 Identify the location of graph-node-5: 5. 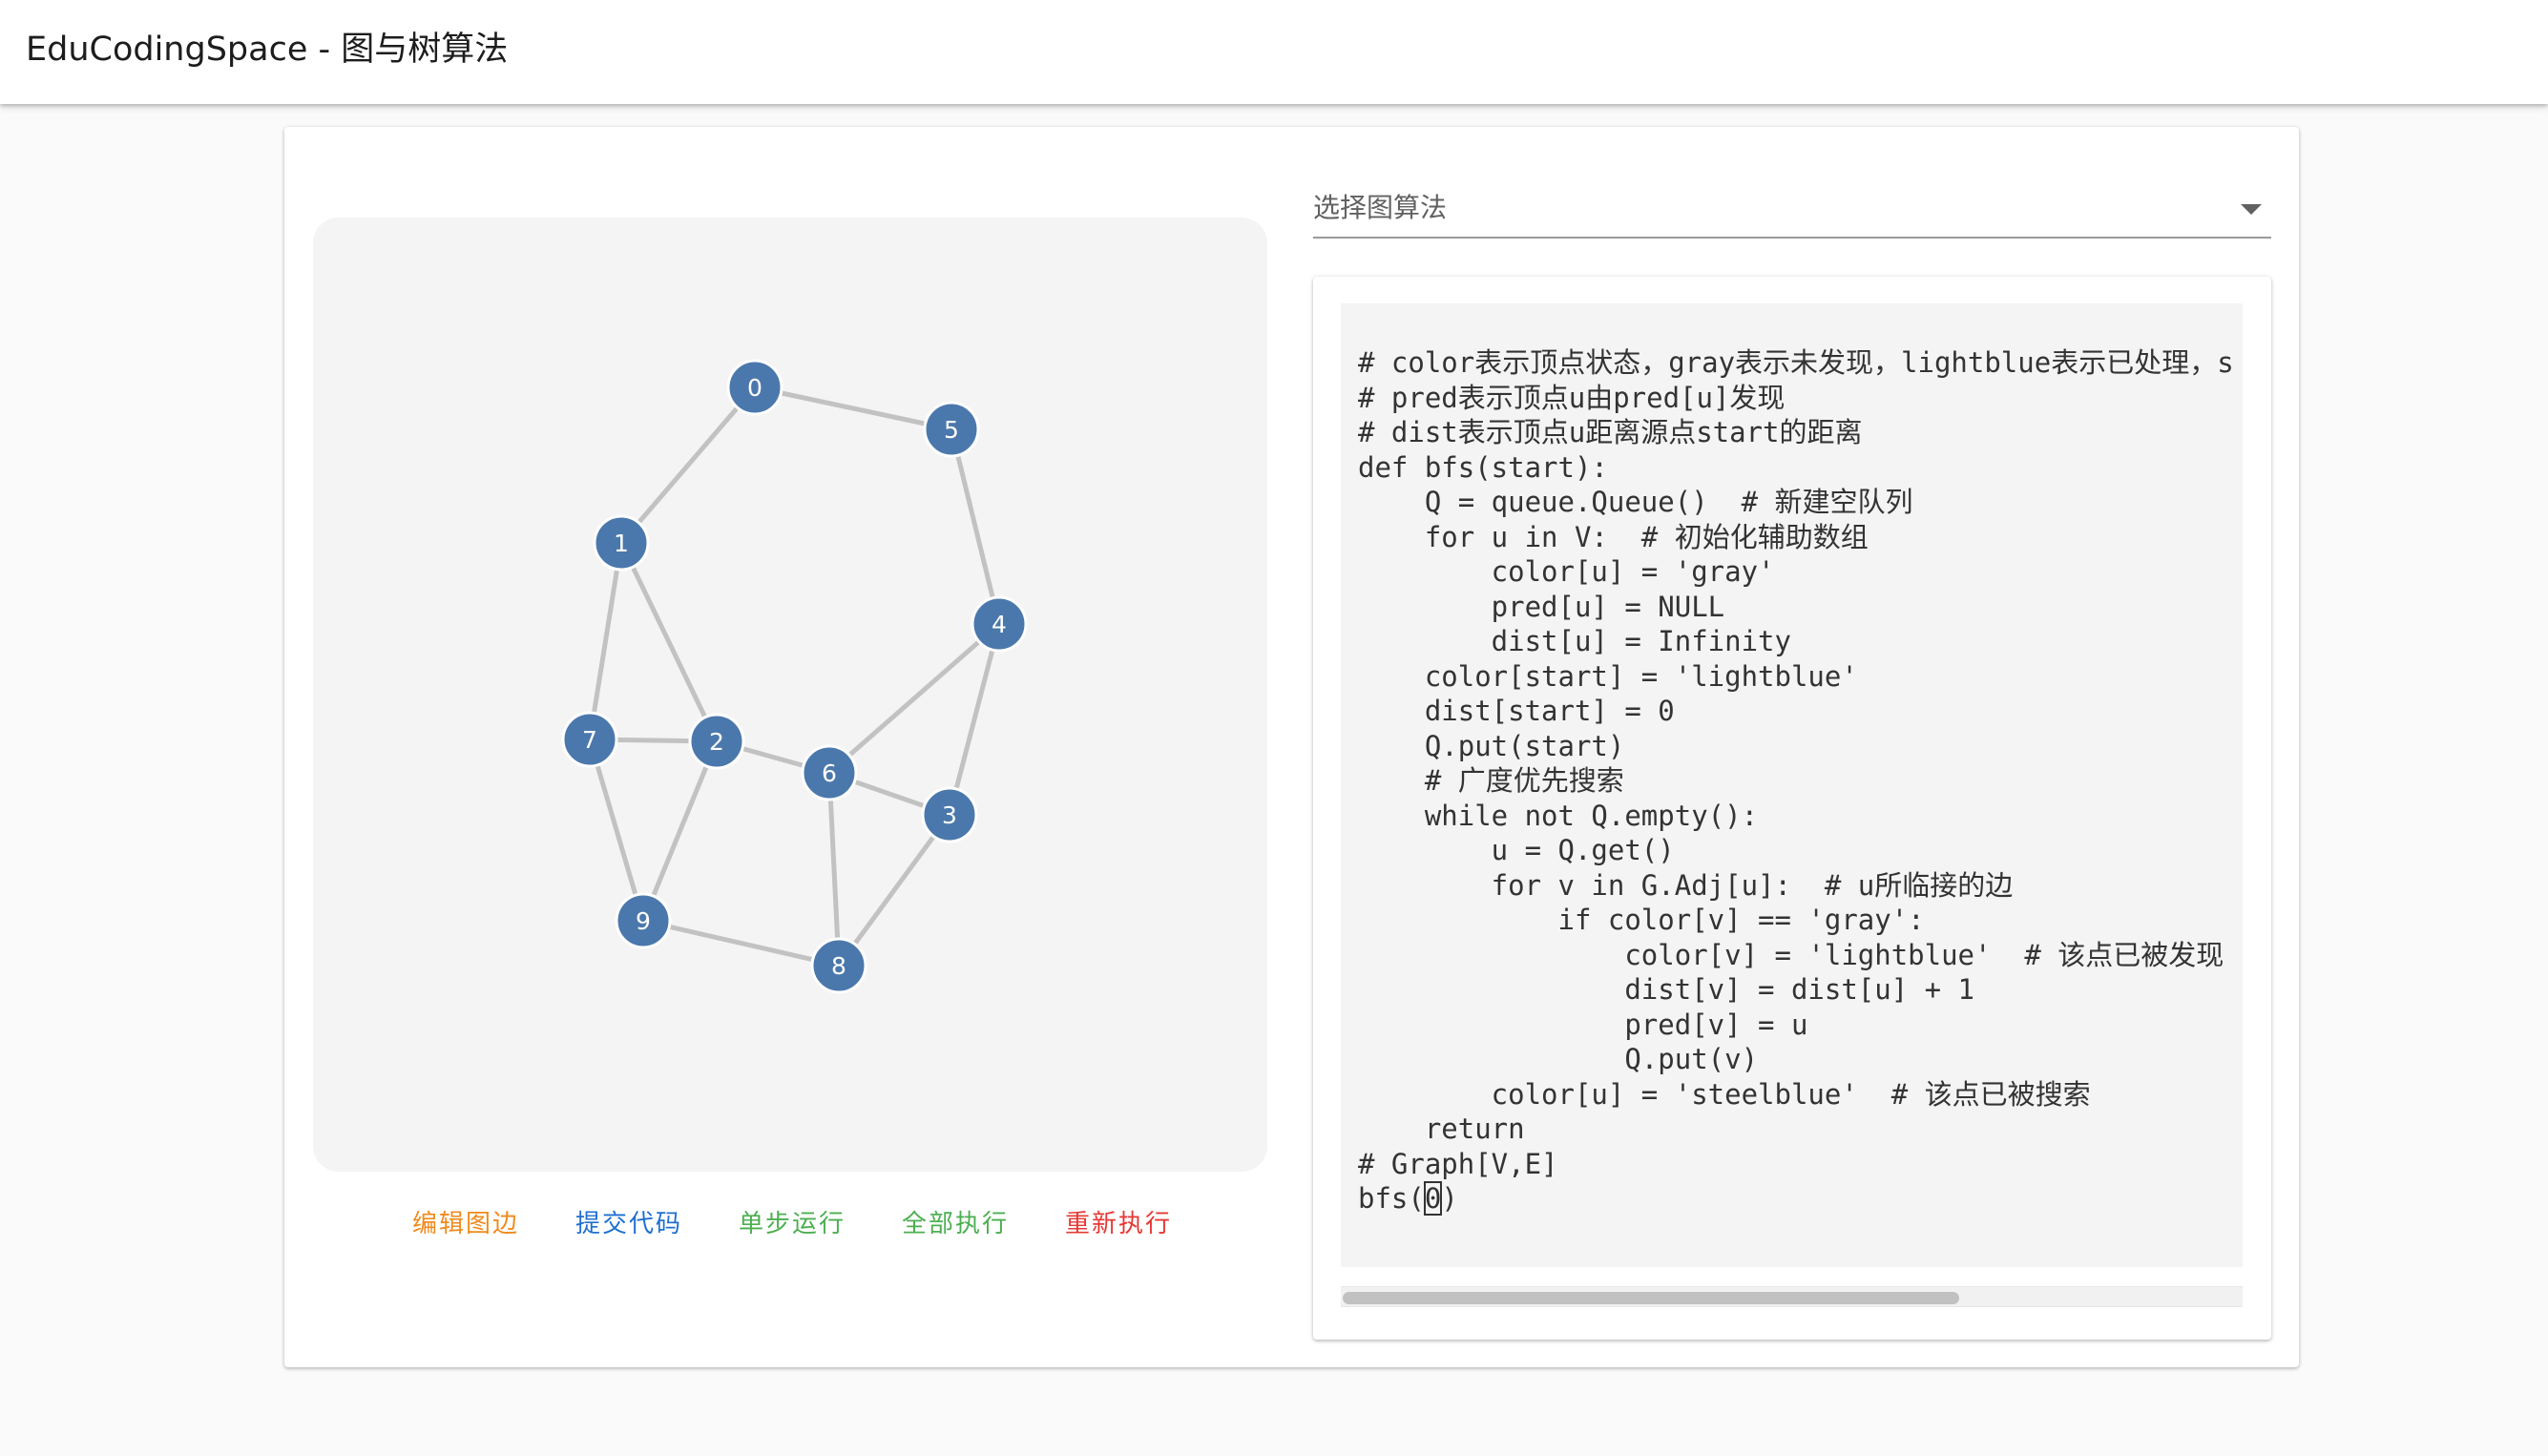
(951, 430).